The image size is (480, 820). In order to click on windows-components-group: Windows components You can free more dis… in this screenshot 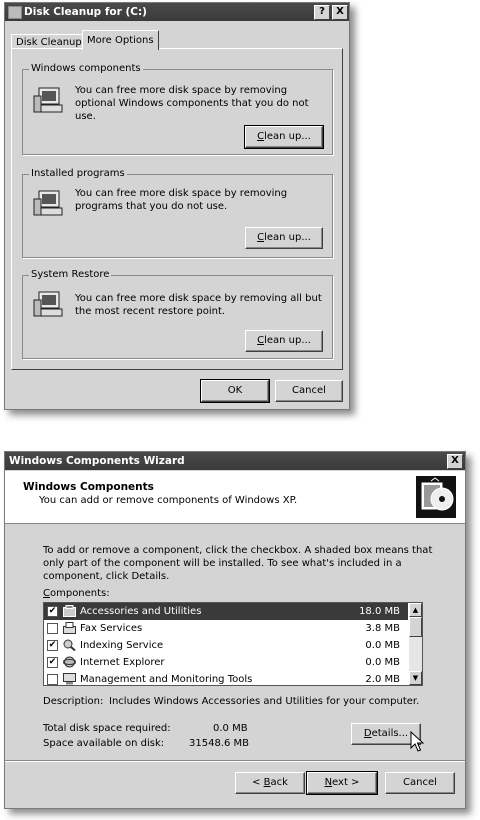, I will do `click(177, 109)`.